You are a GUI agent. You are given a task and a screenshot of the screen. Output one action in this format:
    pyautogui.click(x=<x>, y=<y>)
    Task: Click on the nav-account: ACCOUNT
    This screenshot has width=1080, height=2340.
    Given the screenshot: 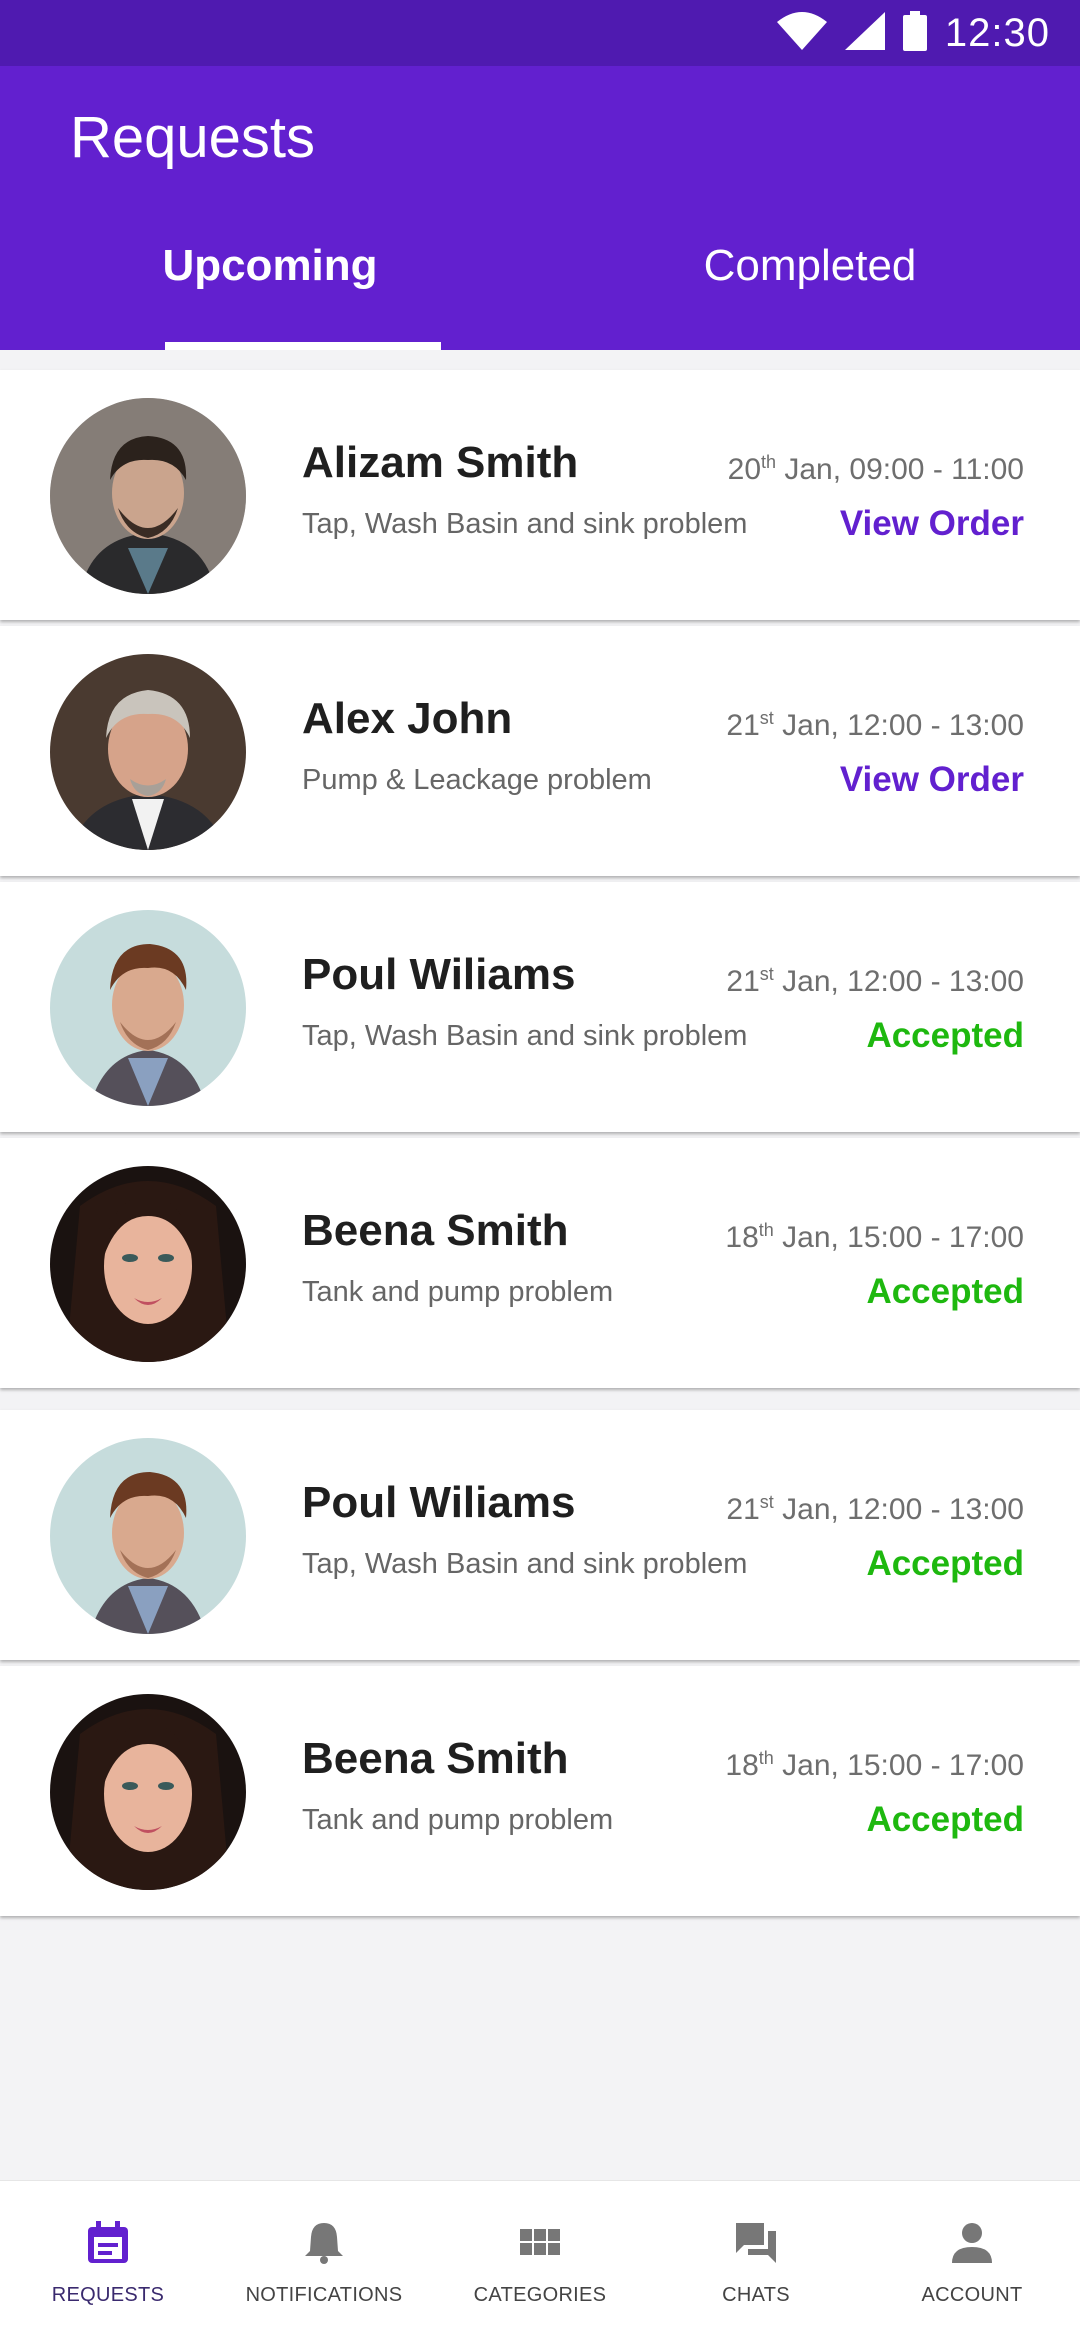 What is the action you would take?
    pyautogui.click(x=972, y=2260)
    